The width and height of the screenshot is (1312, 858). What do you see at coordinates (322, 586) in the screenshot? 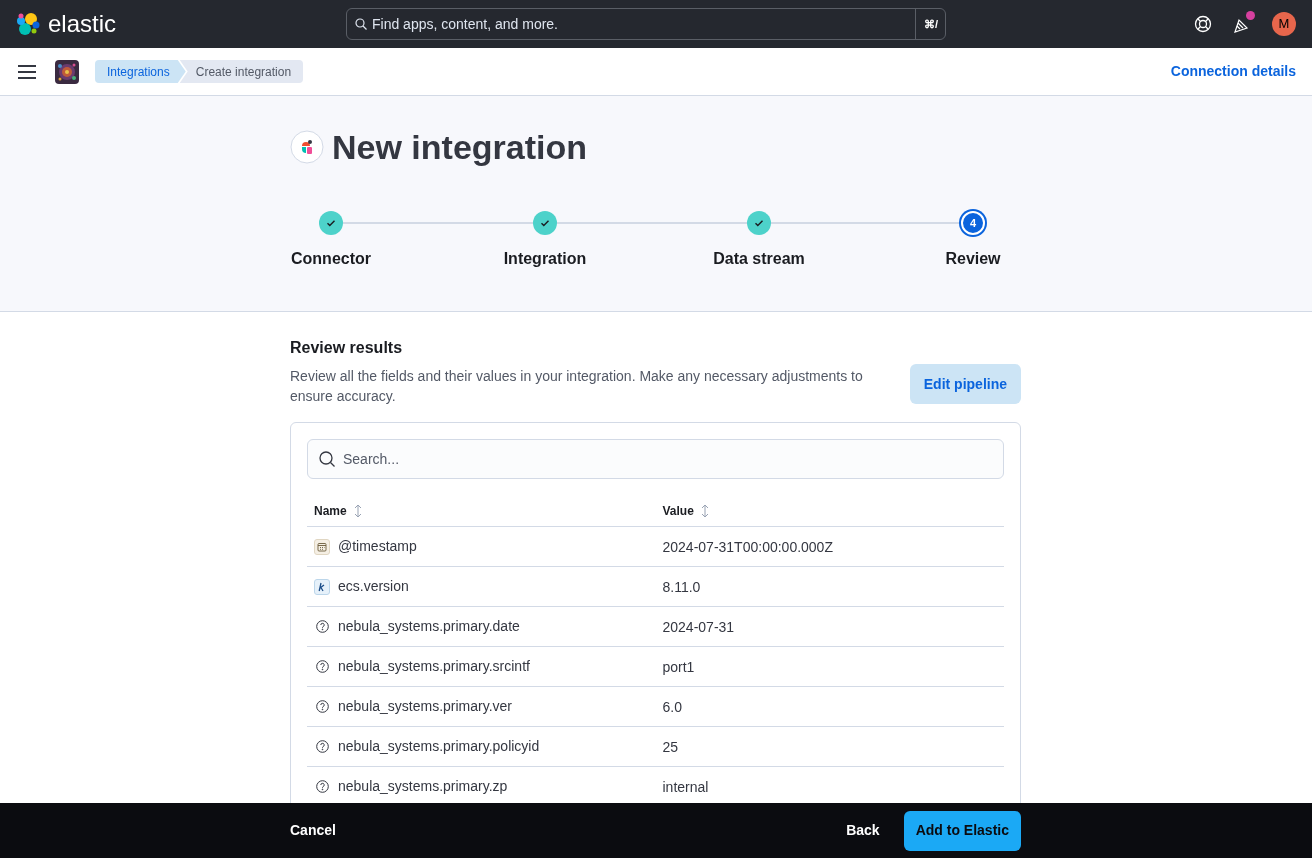
I see `keyword-type-icon` at bounding box center [322, 586].